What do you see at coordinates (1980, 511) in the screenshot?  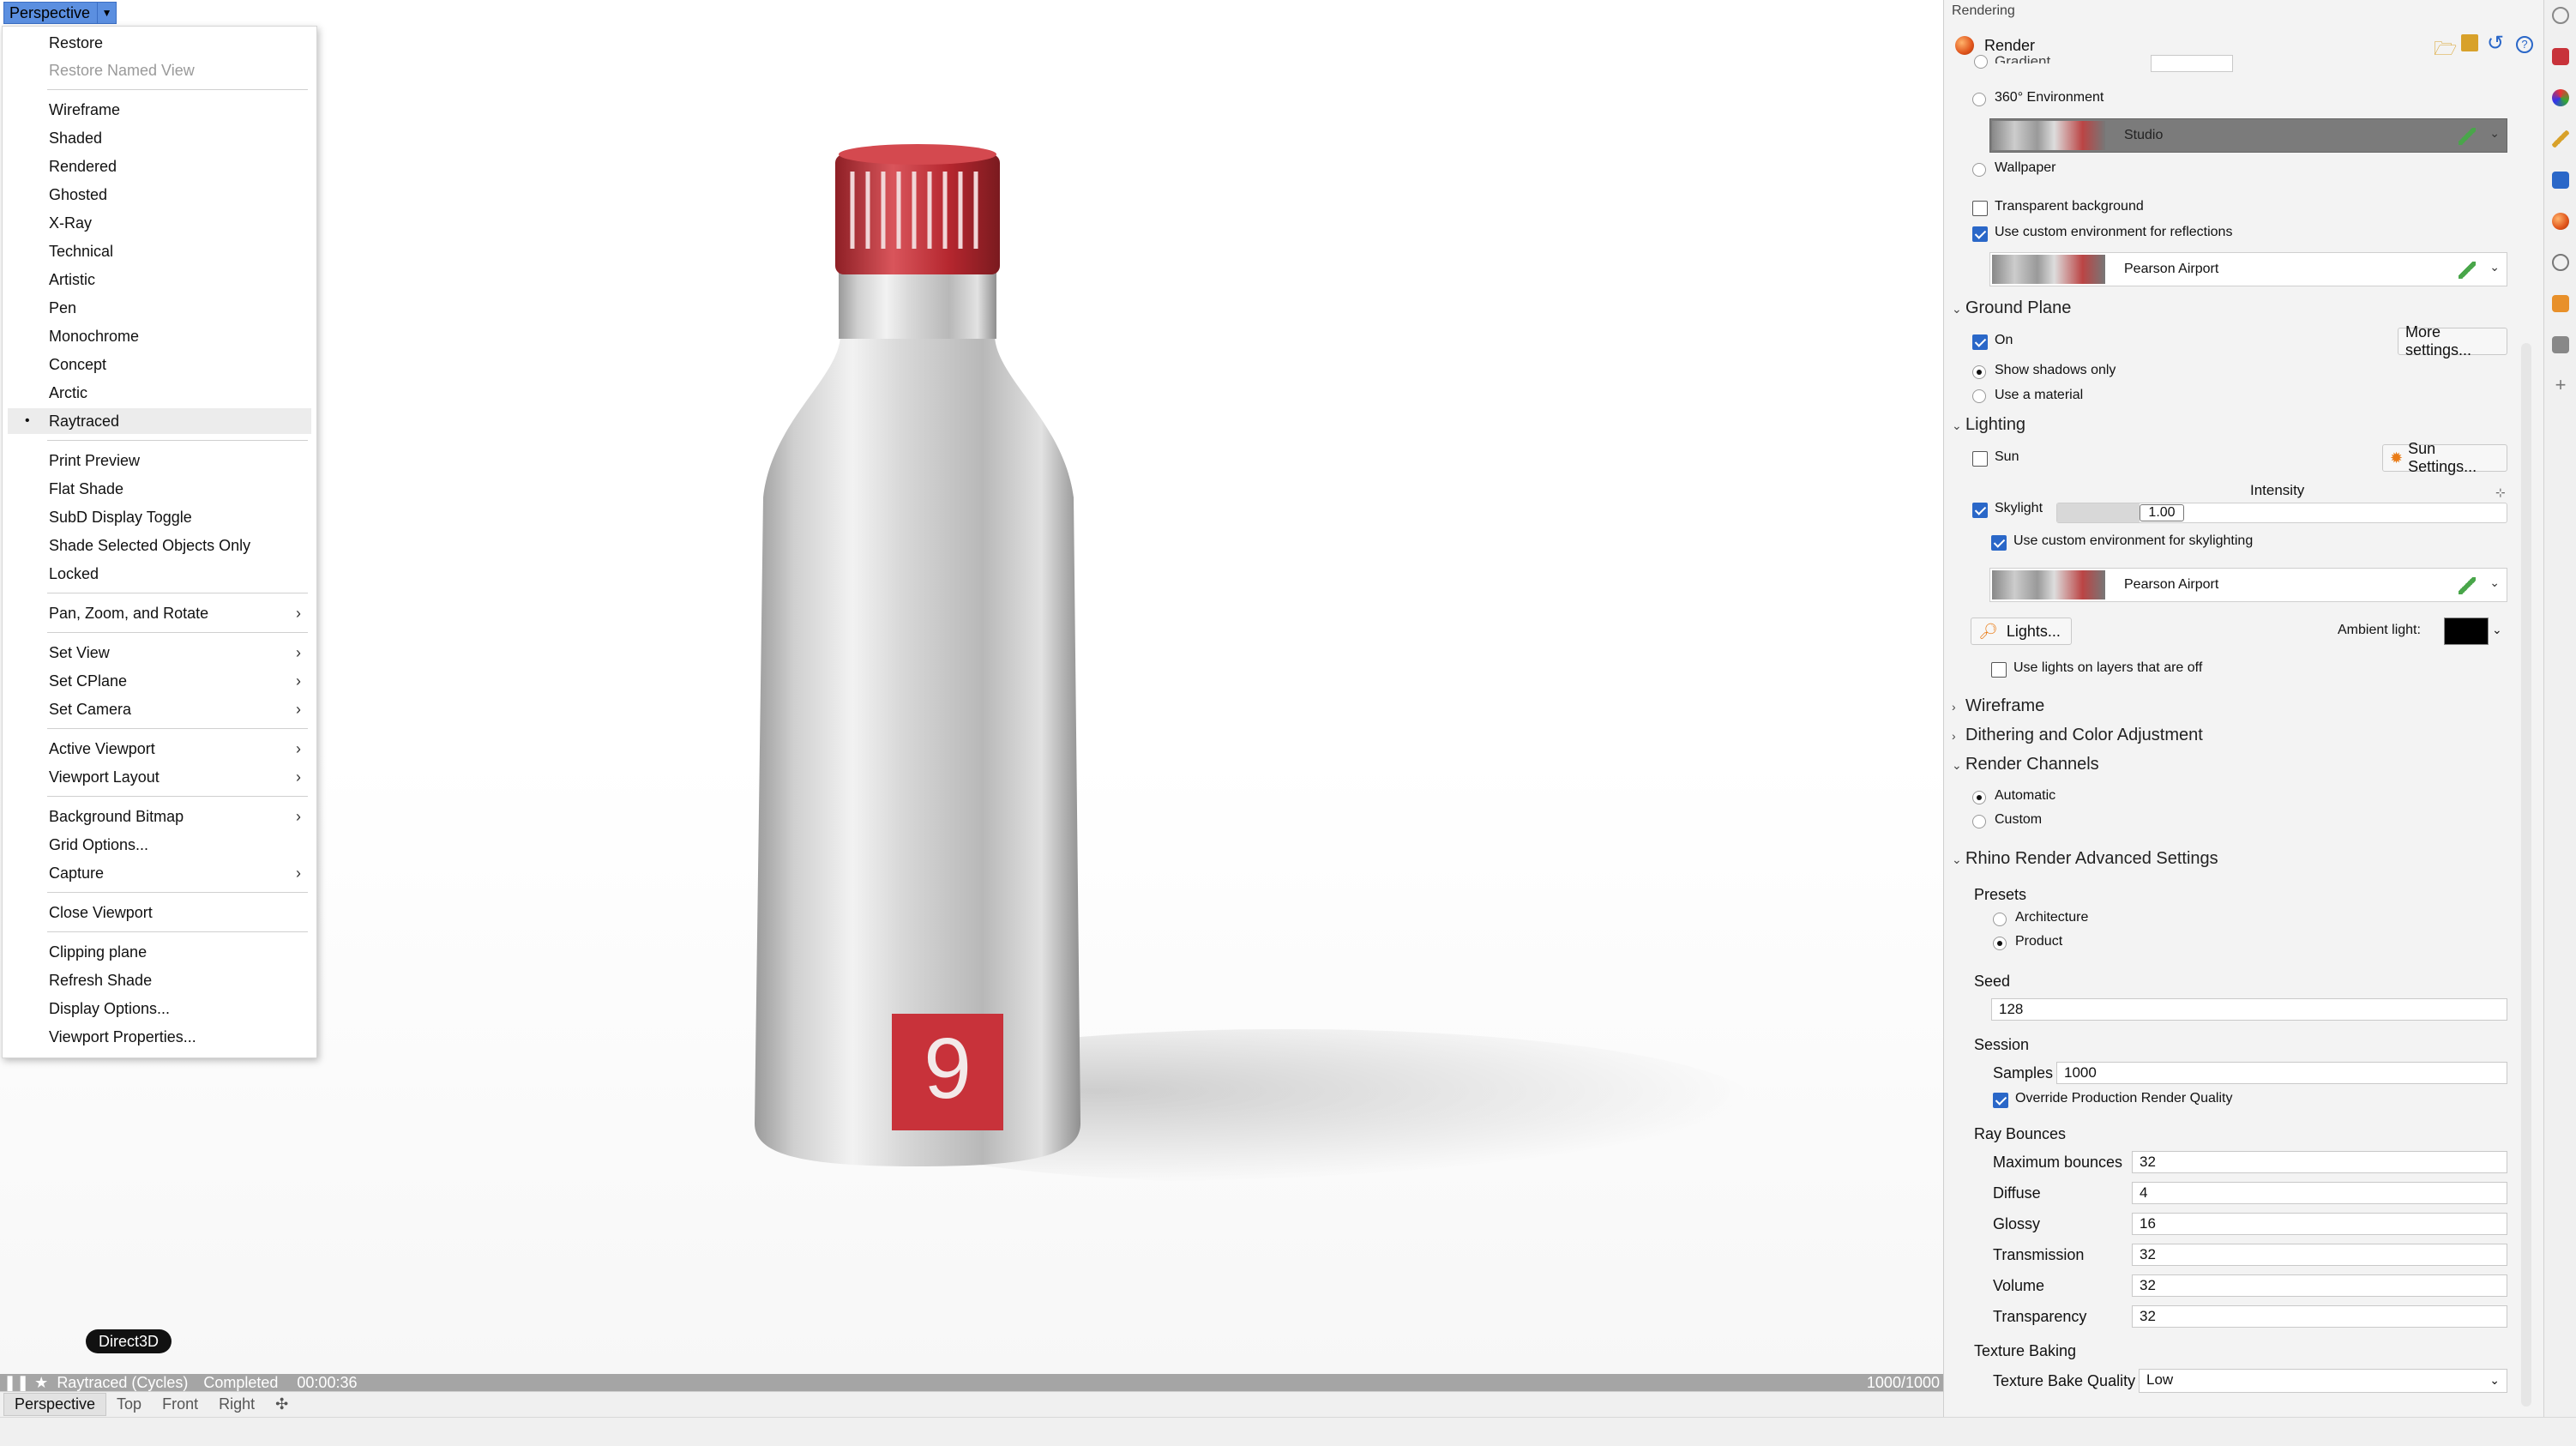 I see `skylight-checkbox` at bounding box center [1980, 511].